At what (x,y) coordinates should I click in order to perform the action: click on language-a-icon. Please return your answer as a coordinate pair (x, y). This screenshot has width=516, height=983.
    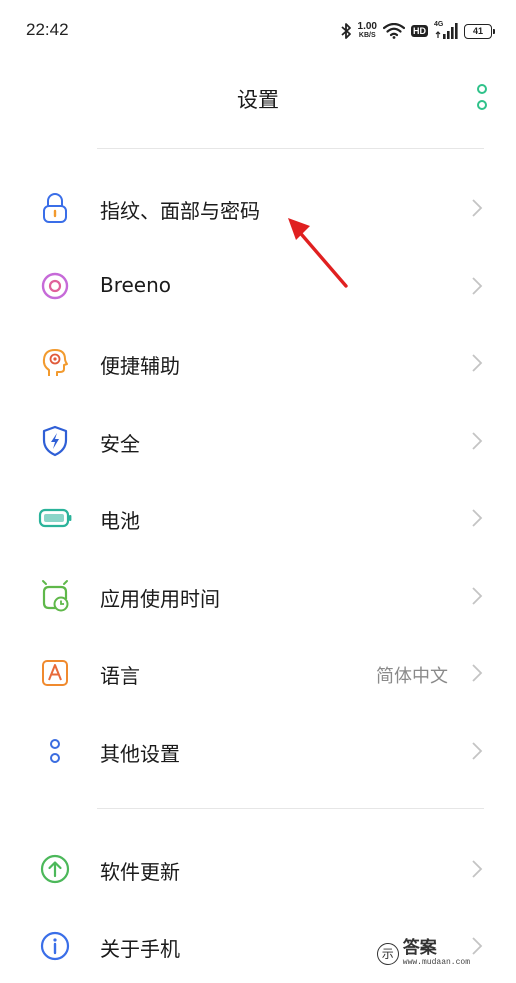
    Looking at the image, I should click on (55, 673).